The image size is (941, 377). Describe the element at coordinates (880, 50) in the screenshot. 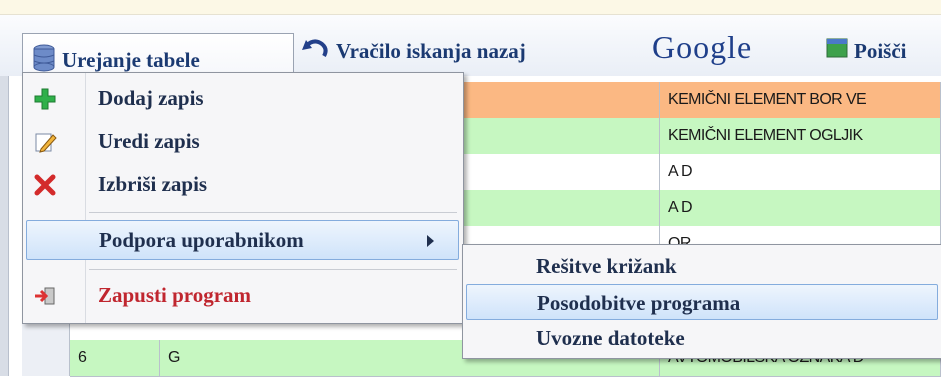

I see `search-label: Poišči` at that location.